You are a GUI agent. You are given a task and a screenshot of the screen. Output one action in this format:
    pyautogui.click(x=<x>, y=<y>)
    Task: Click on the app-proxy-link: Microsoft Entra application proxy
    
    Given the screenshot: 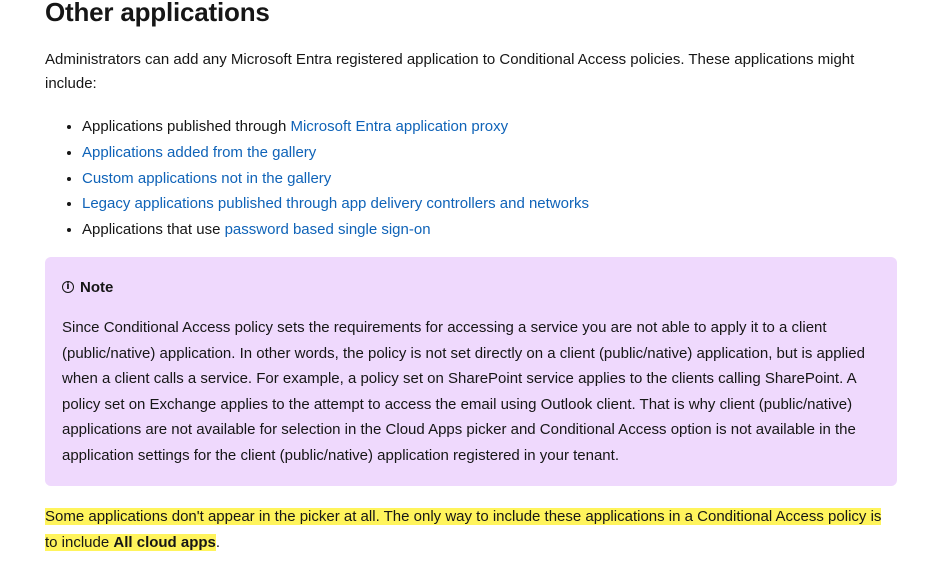 What is the action you would take?
    pyautogui.click(x=399, y=126)
    